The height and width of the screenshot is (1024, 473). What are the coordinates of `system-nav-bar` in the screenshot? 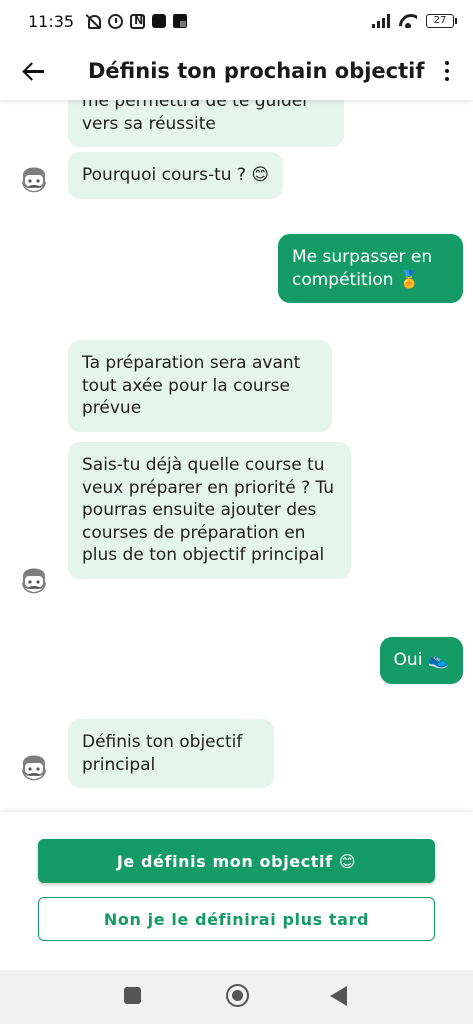 It's located at (236, 997).